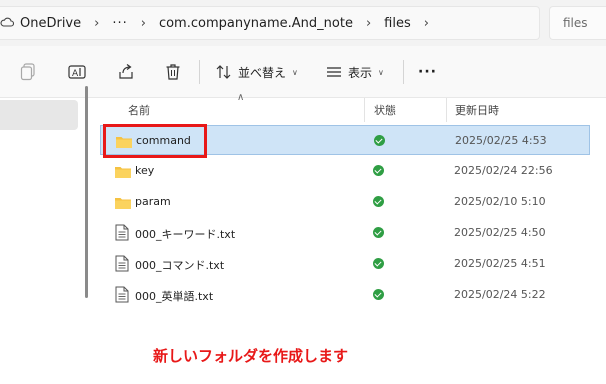 The width and height of the screenshot is (606, 384). I want to click on more-icon: ···, so click(427, 72).